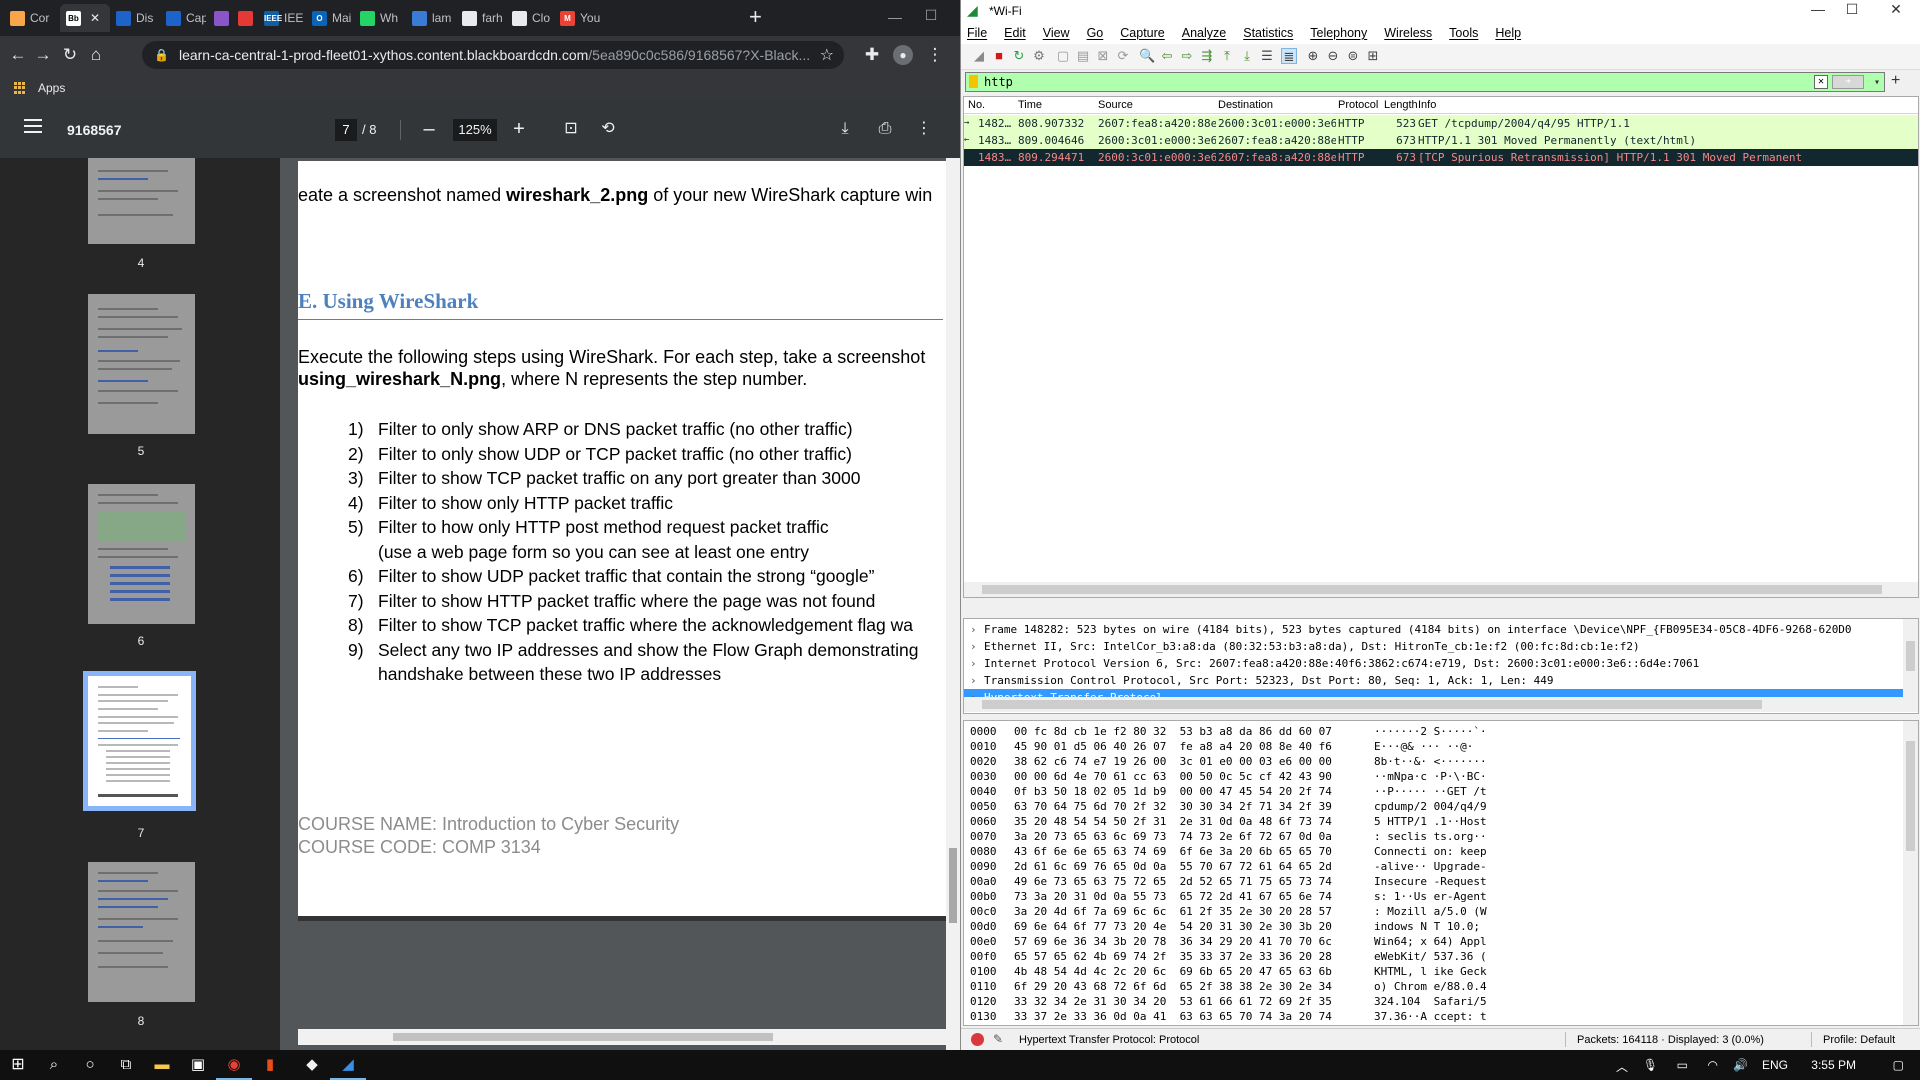  I want to click on pdf-more-icon: ⋮, so click(924, 129).